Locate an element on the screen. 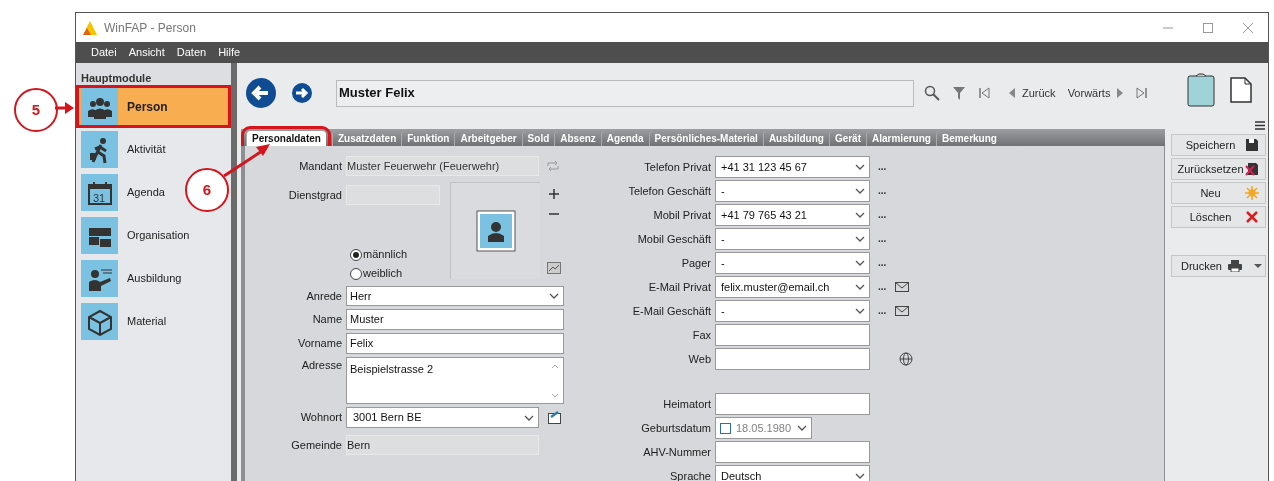 The width and height of the screenshot is (1274, 481). text-field: Muster is located at coordinates (455, 319).